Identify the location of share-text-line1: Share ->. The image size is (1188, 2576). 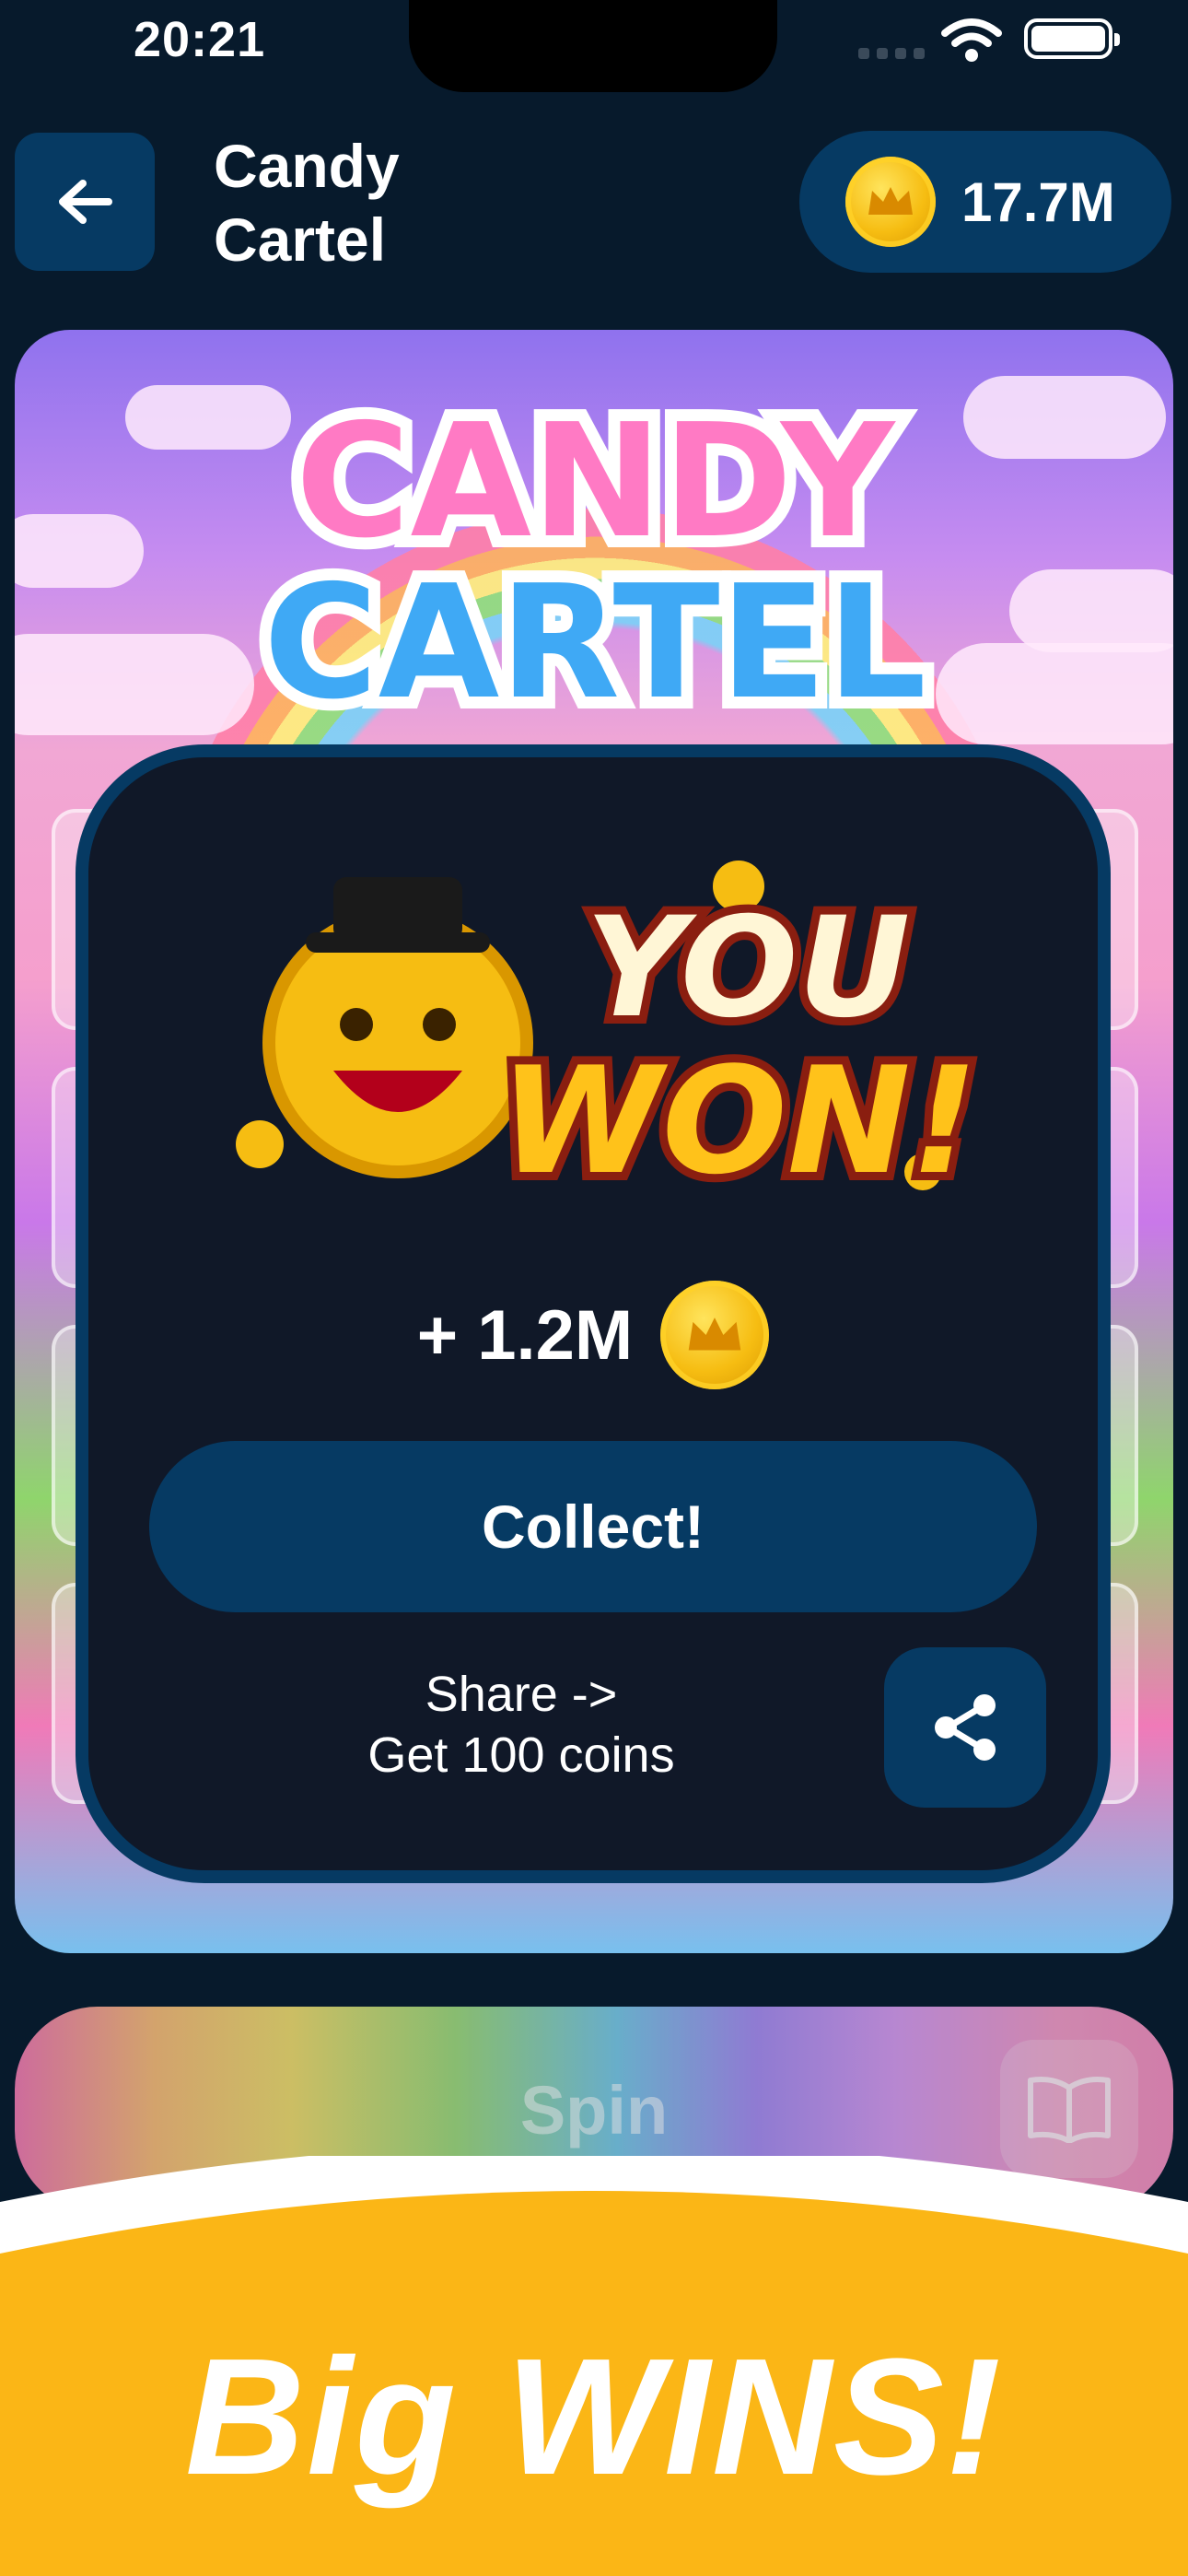
(521, 1694).